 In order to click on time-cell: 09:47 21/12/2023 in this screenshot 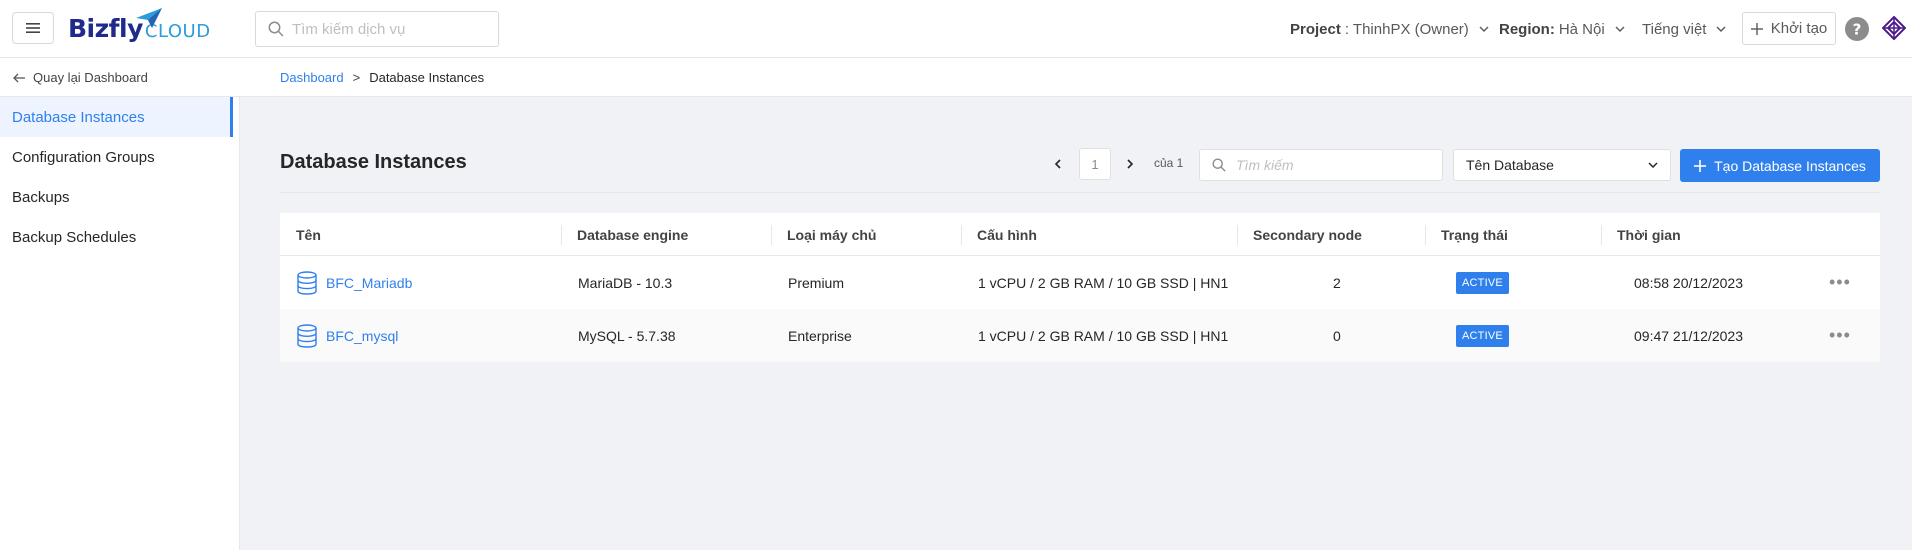, I will do `click(1688, 335)`.